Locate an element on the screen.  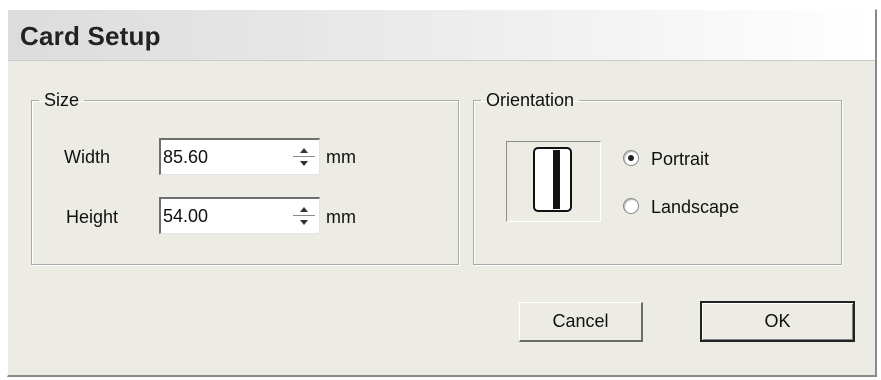
cancel-button: Cancel is located at coordinates (581, 322).